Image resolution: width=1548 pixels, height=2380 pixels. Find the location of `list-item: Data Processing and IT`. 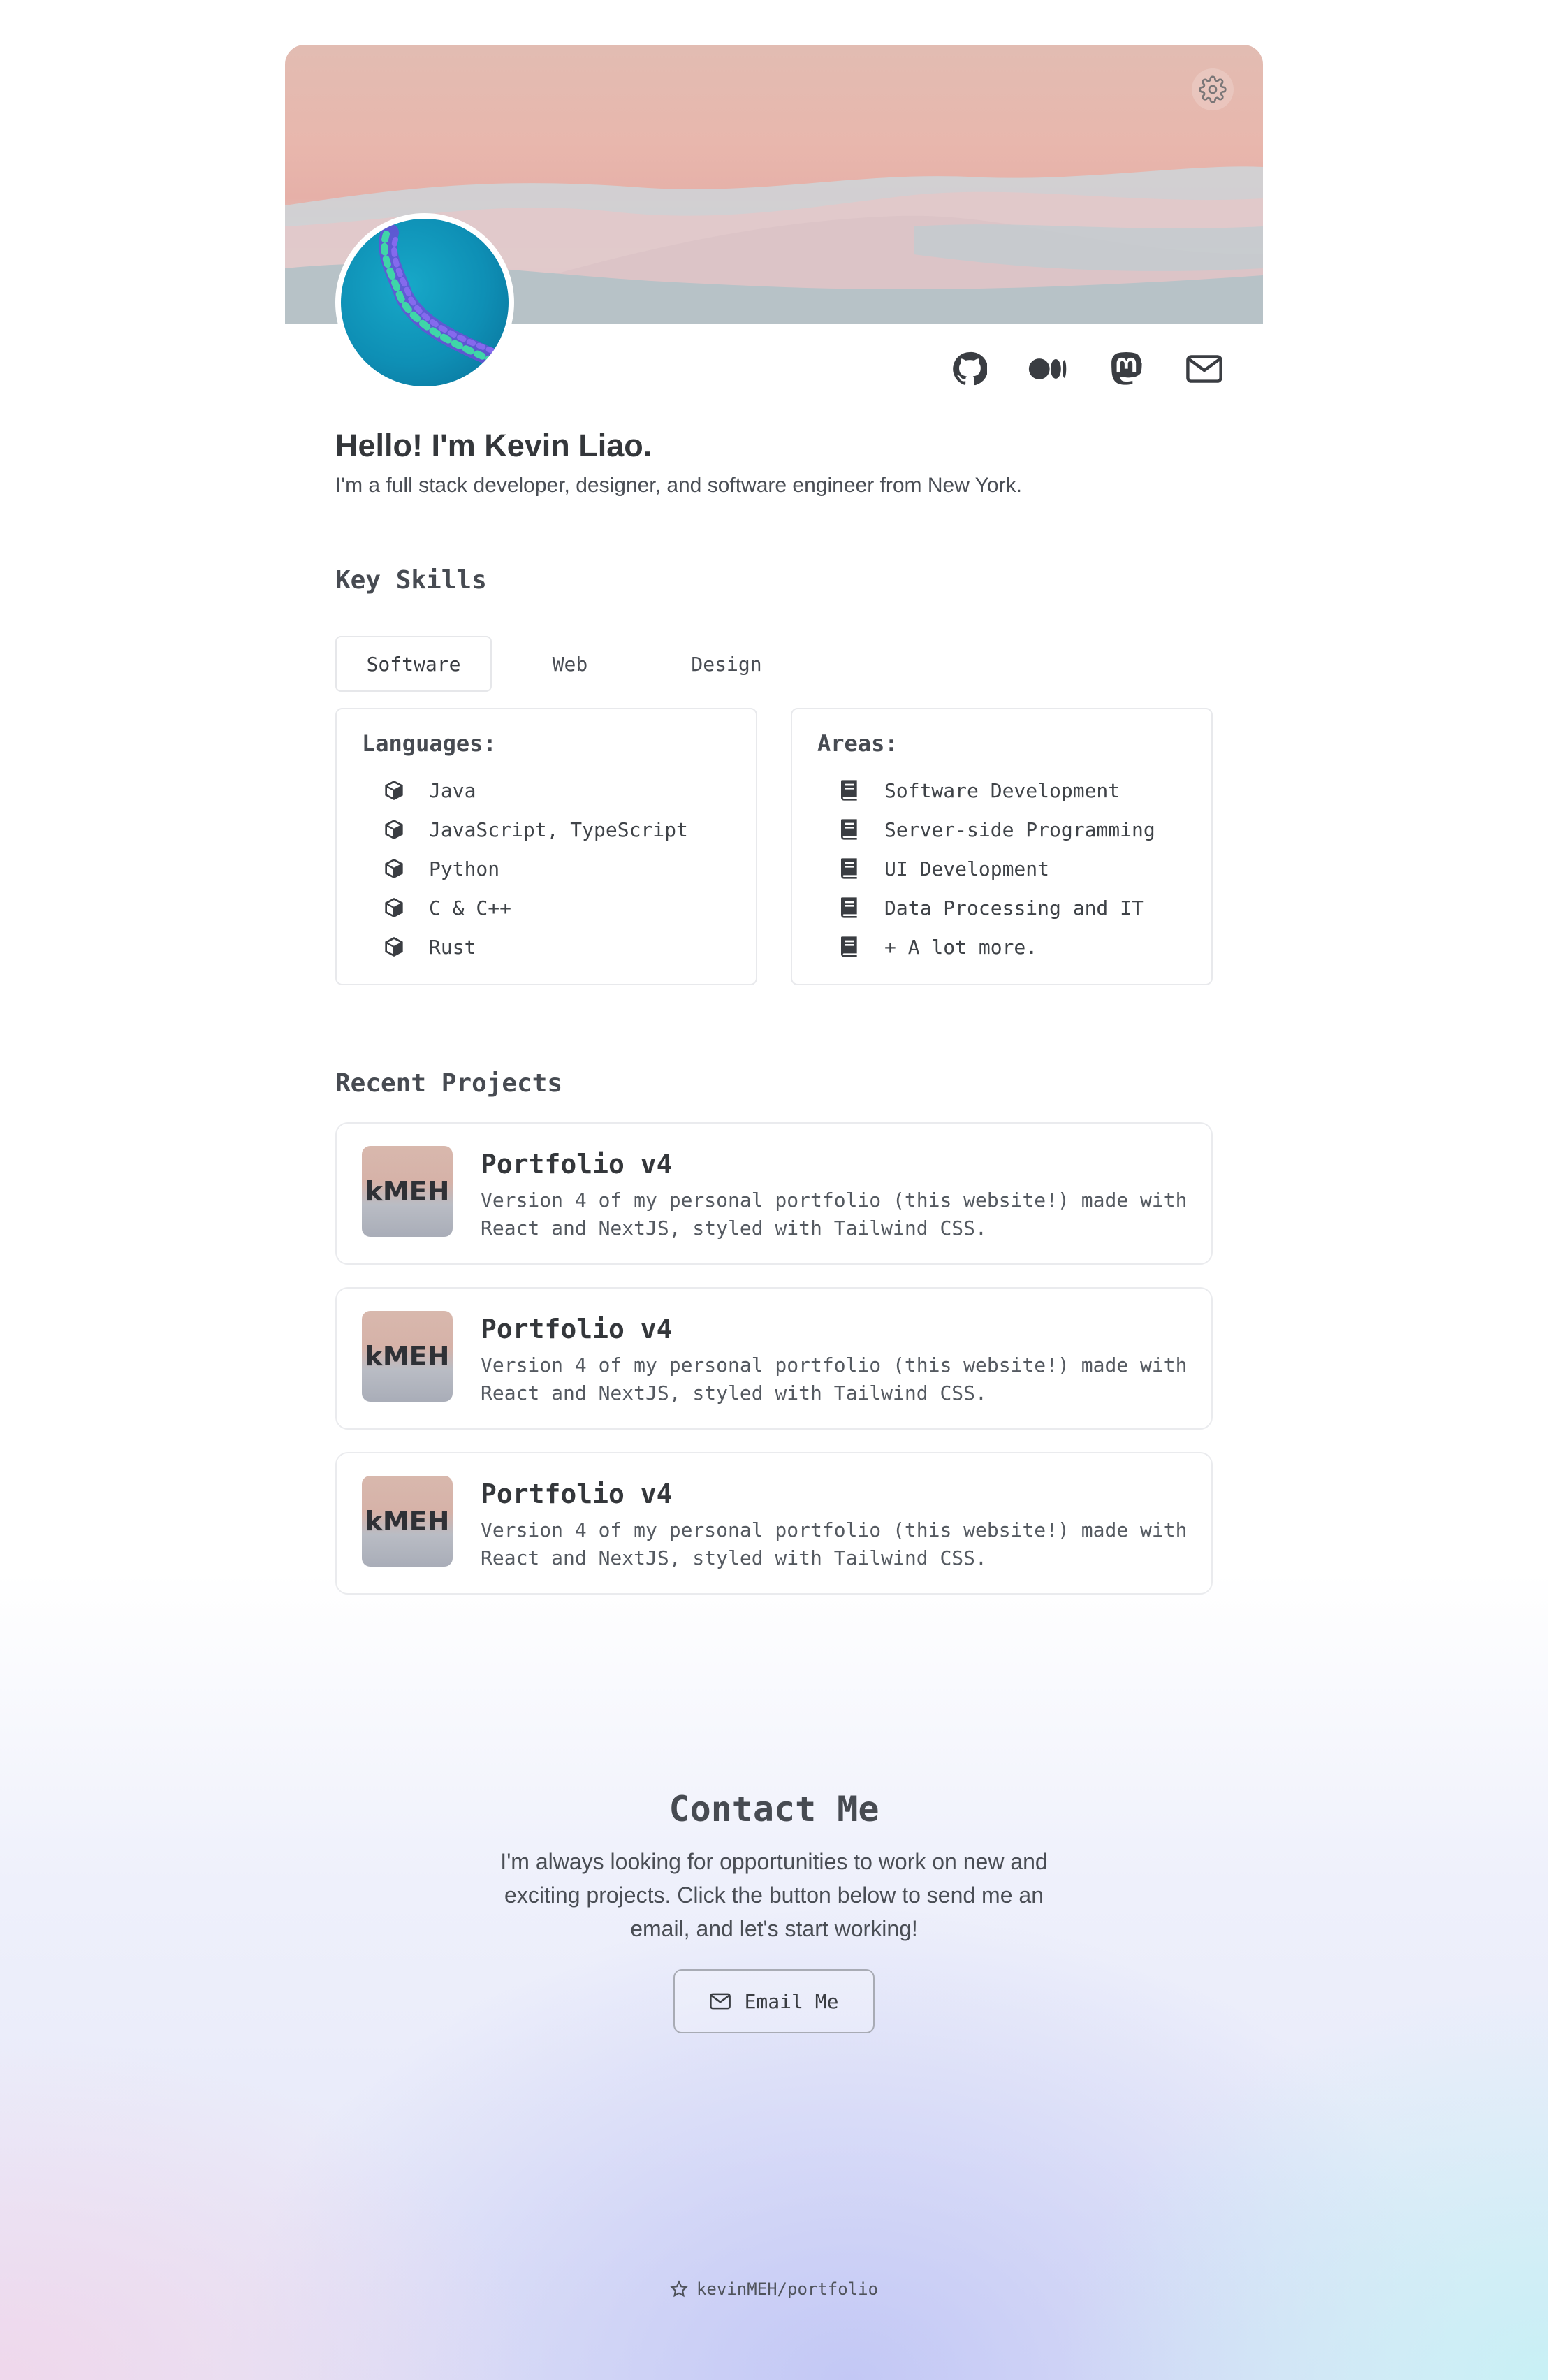

list-item: Data Processing and IT is located at coordinates (1012, 908).